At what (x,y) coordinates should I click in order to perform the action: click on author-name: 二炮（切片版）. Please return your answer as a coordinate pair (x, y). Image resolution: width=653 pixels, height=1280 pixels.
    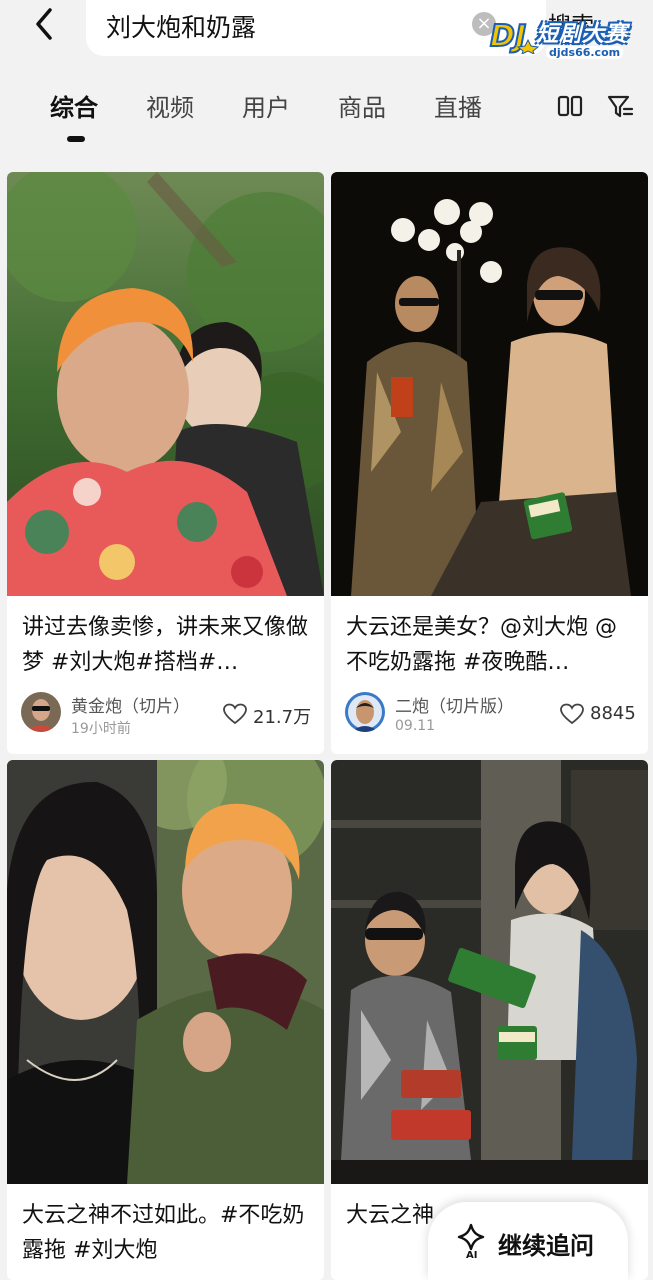
    Looking at the image, I should click on (454, 704).